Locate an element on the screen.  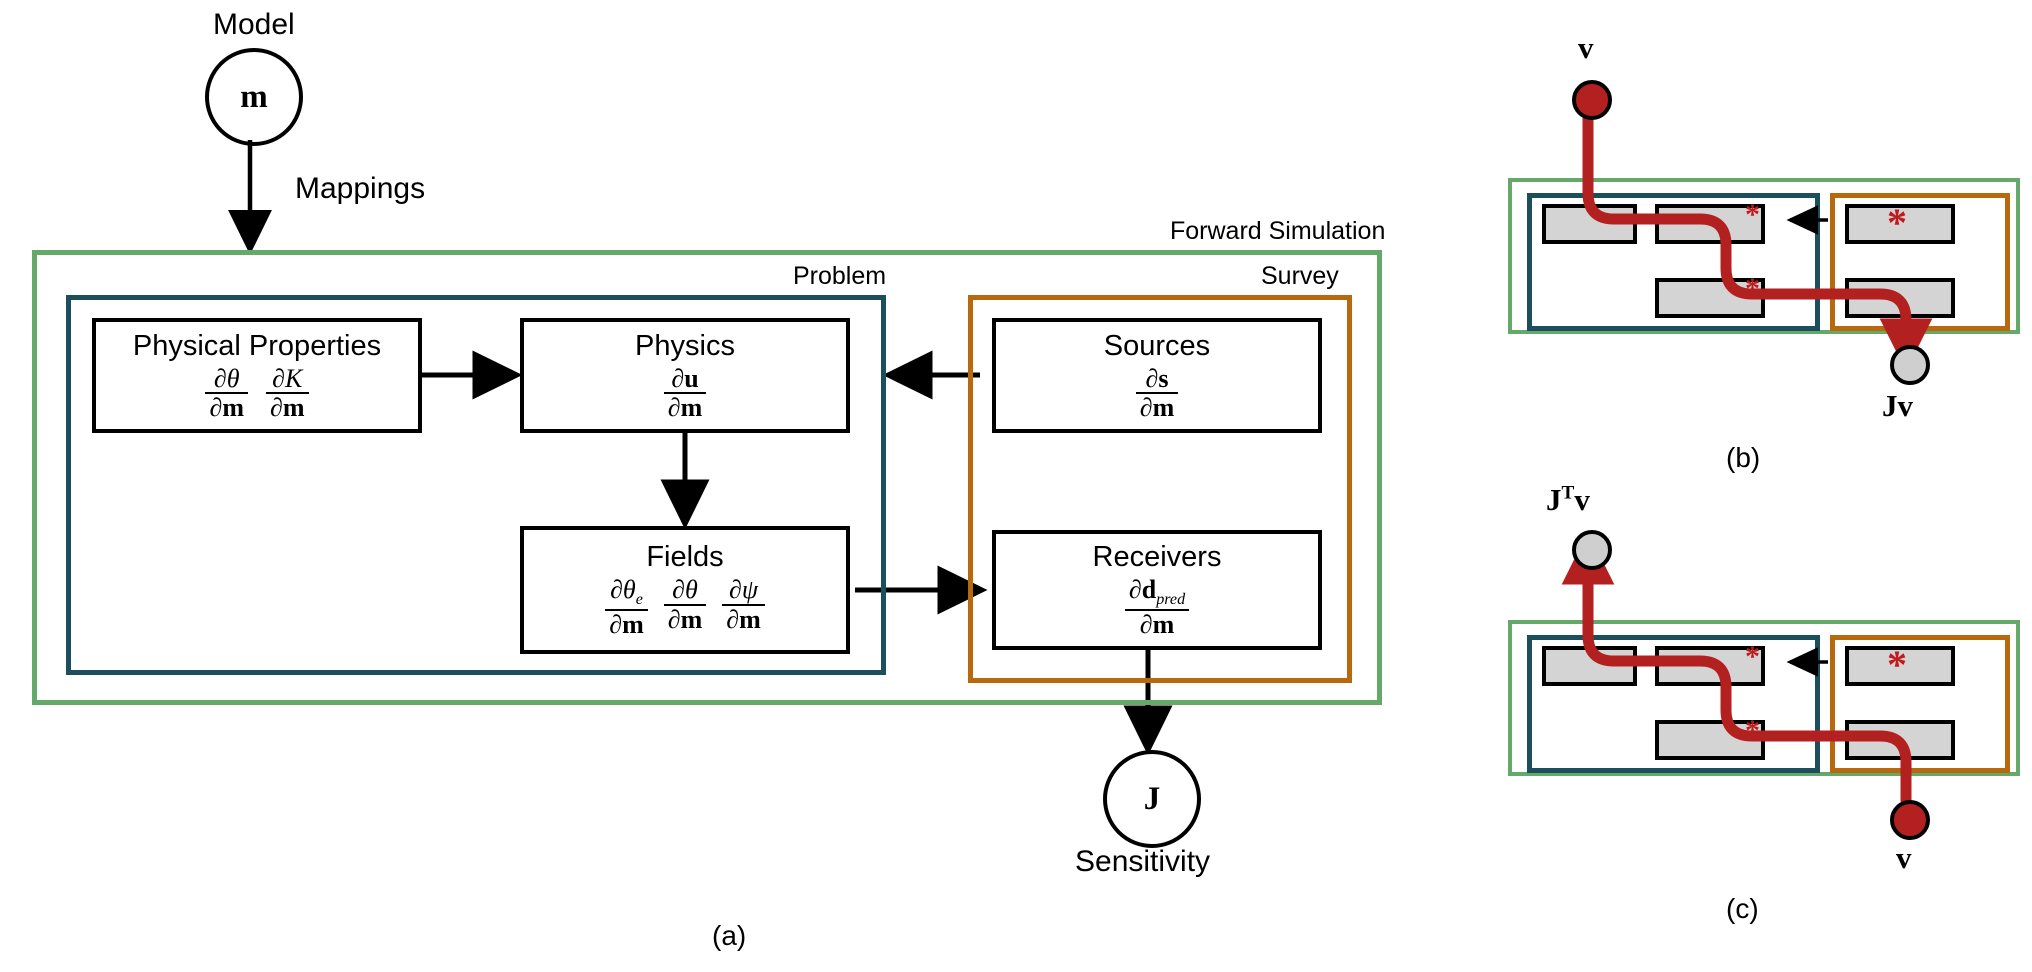
panel-c-caption: (c) is located at coordinates (1742, 908).